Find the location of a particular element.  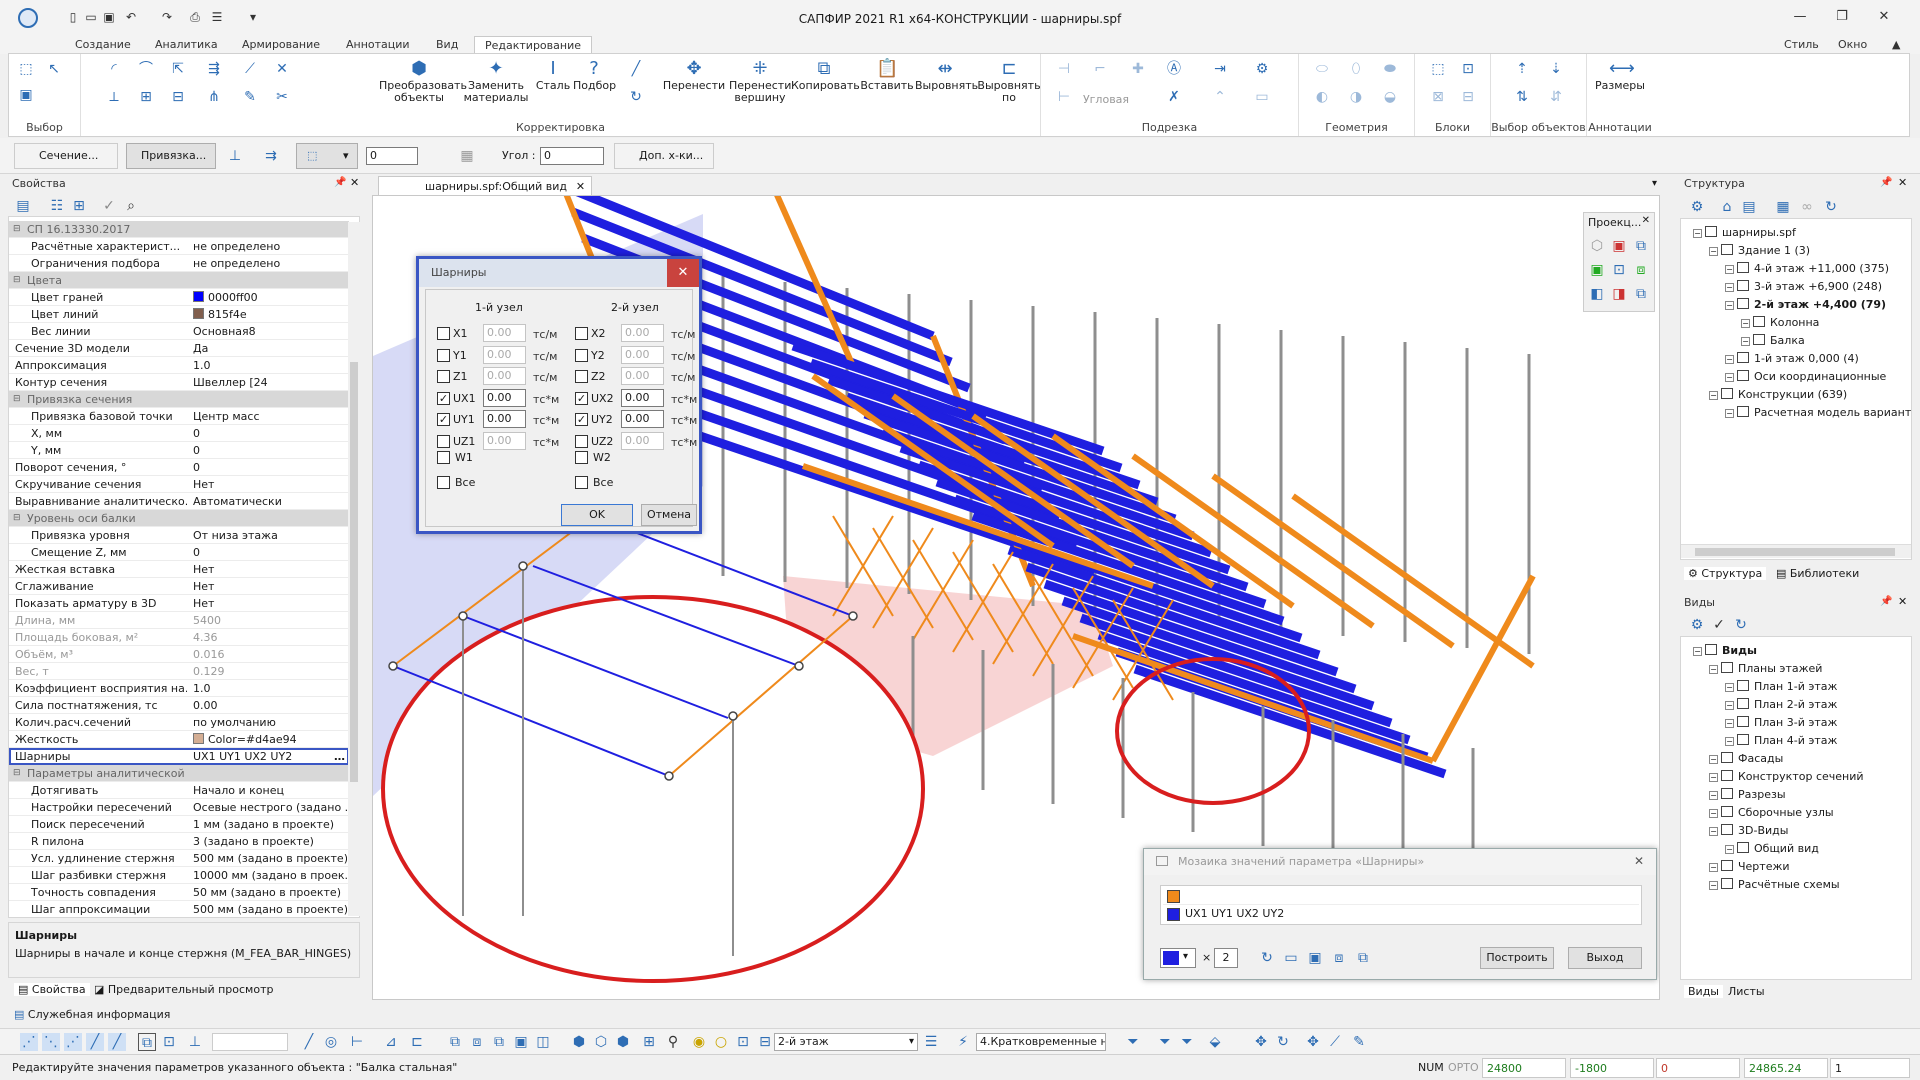

property-value: Автоматически is located at coordinates (268, 501).